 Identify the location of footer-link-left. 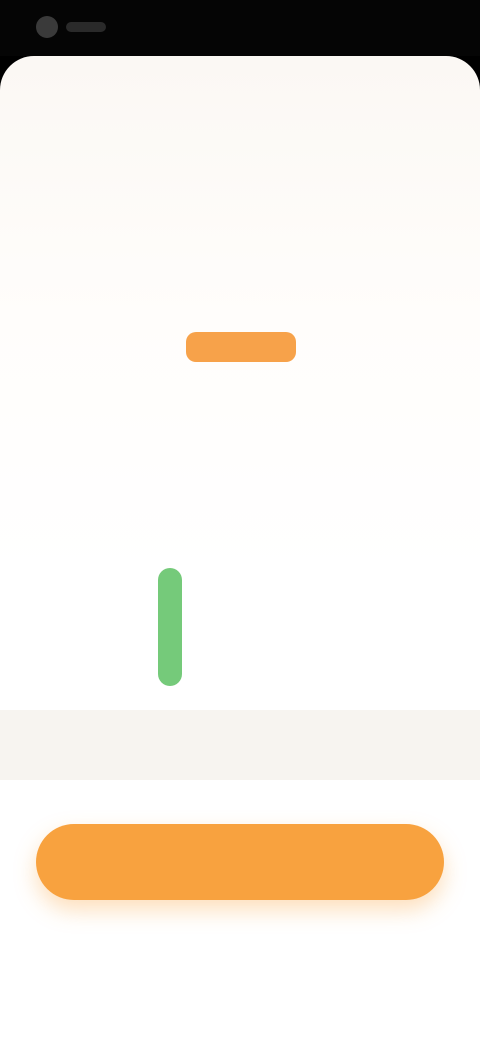
(133, 972).